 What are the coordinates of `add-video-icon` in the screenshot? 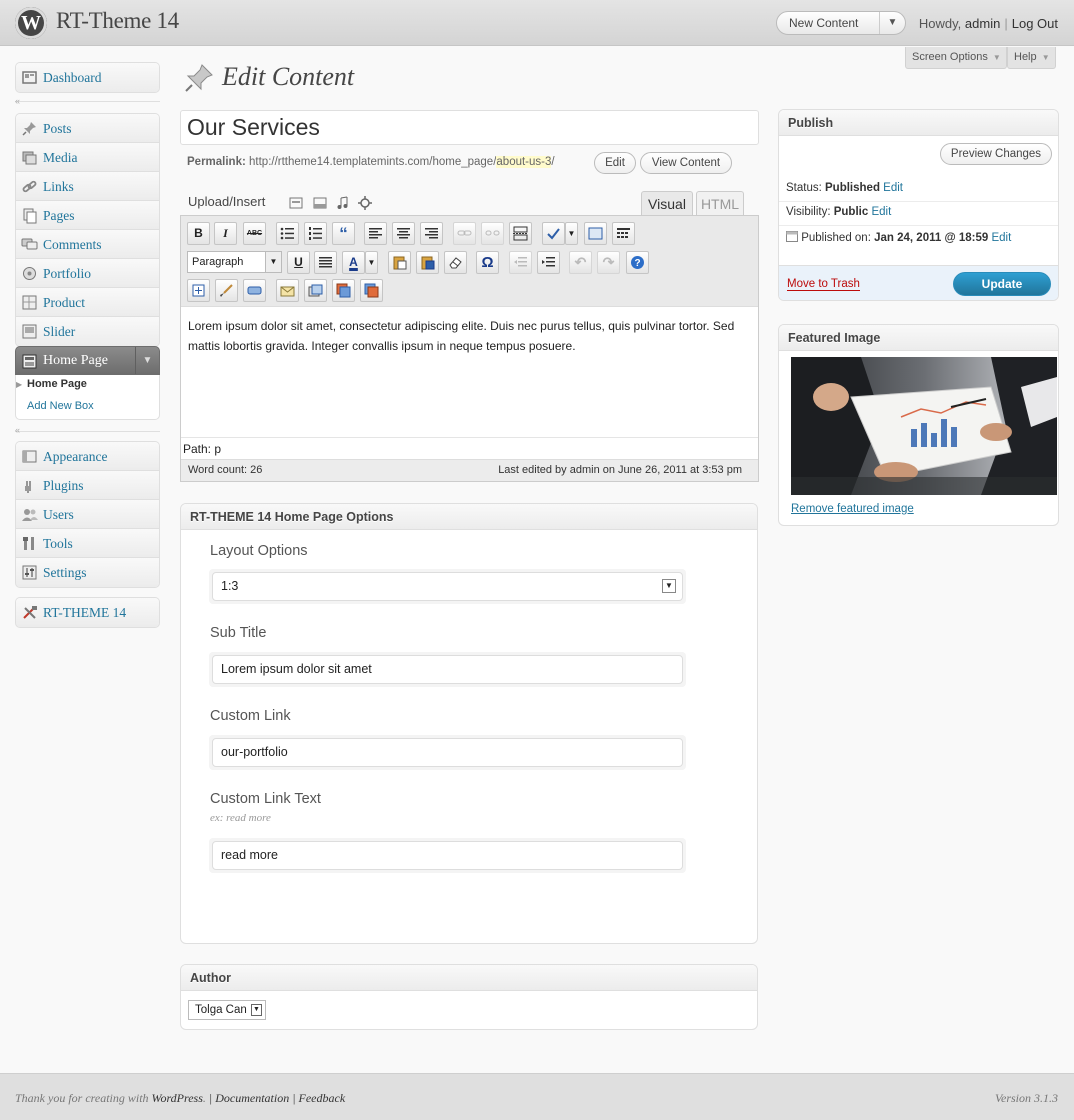 It's located at (320, 203).